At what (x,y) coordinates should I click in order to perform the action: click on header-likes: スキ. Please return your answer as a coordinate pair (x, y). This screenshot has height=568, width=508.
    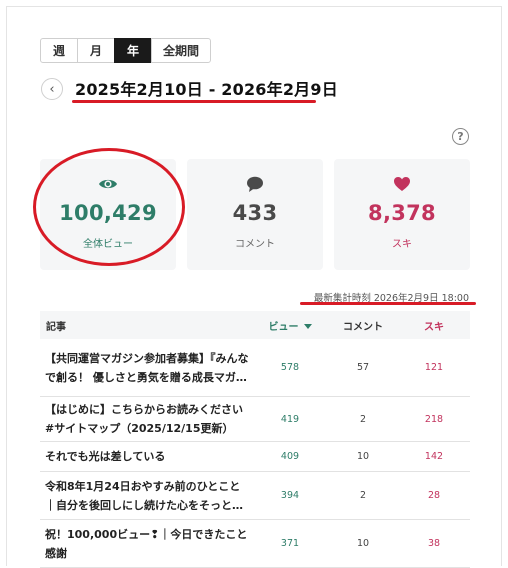
    Looking at the image, I should click on (434, 325).